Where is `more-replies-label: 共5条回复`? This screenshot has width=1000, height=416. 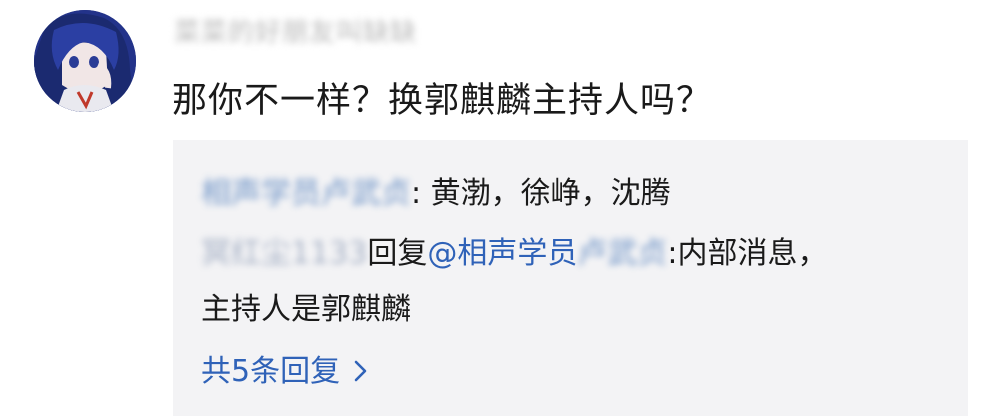
more-replies-label: 共5条回复 is located at coordinates (271, 371).